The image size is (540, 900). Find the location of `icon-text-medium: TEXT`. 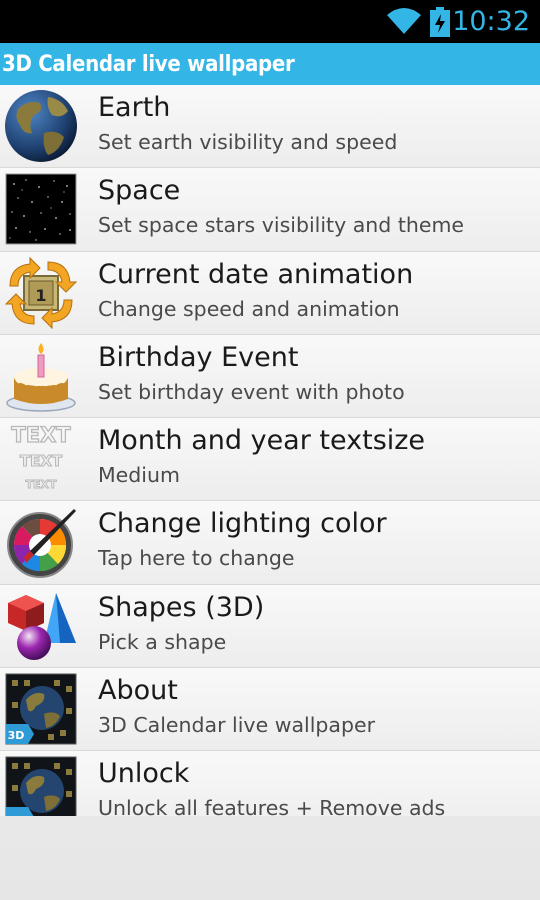

icon-text-medium: TEXT is located at coordinates (41, 461).